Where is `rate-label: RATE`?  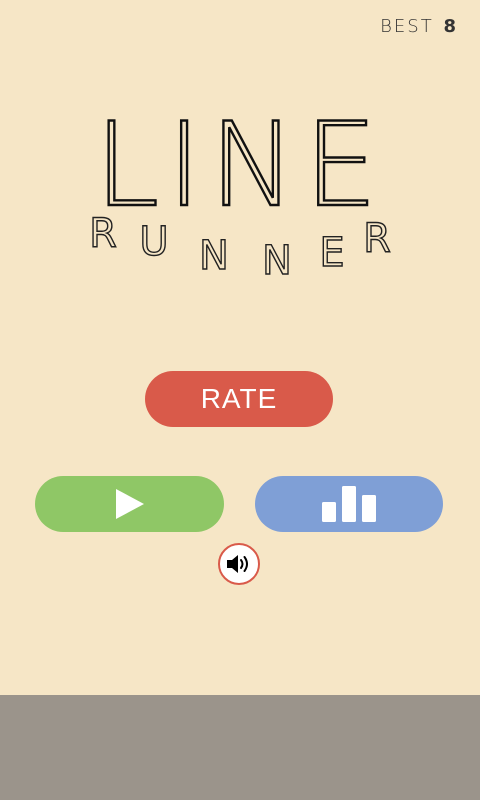
rate-label: RATE is located at coordinates (239, 398).